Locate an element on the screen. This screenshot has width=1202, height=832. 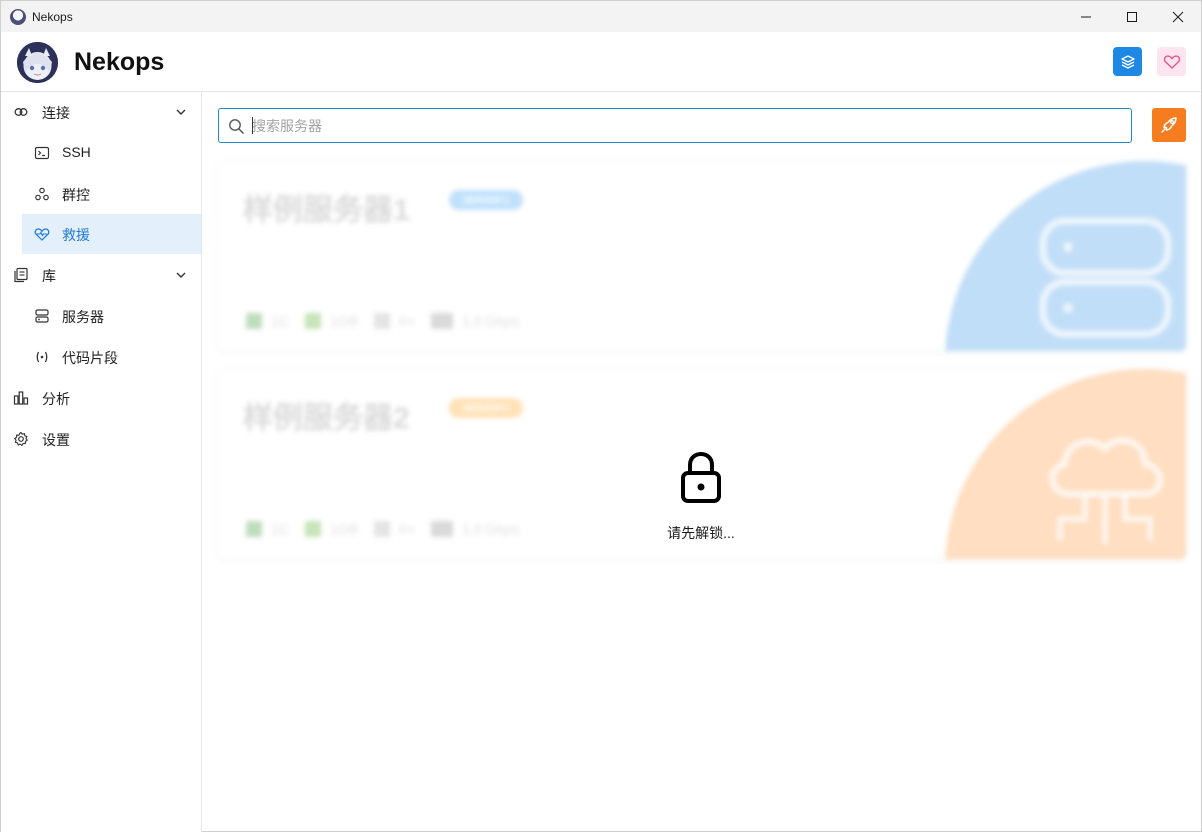
minimize-button is located at coordinates (1086, 16).